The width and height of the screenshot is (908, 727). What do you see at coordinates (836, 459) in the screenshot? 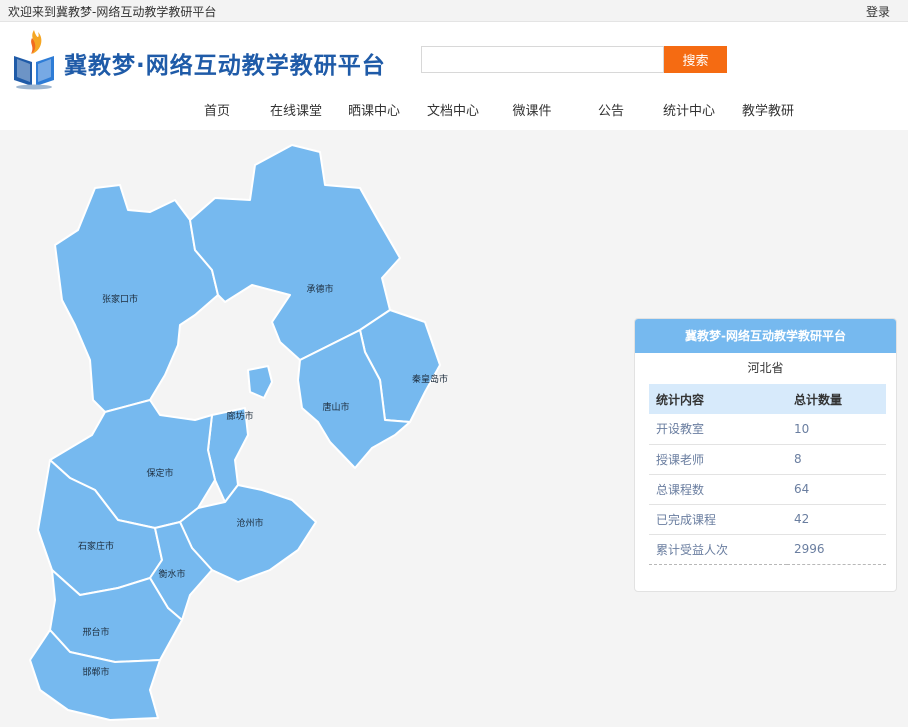
I see `row-value: 8` at bounding box center [836, 459].